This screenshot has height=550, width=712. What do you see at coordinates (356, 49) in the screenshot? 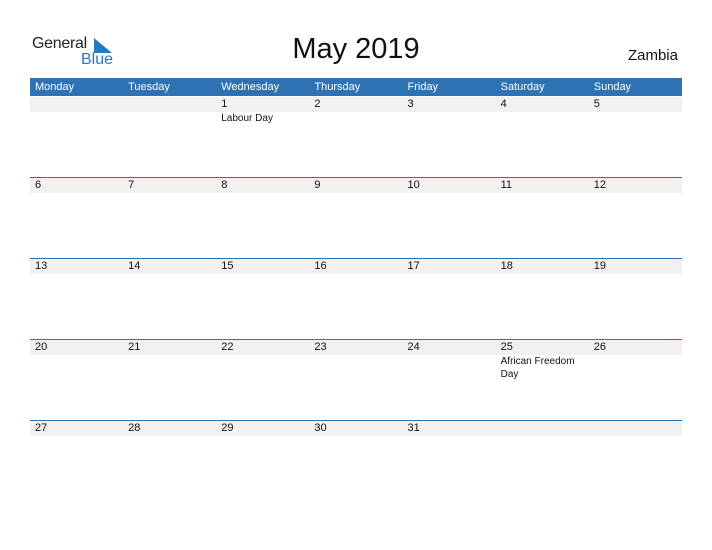
I see `calendar-title: May 2019` at bounding box center [356, 49].